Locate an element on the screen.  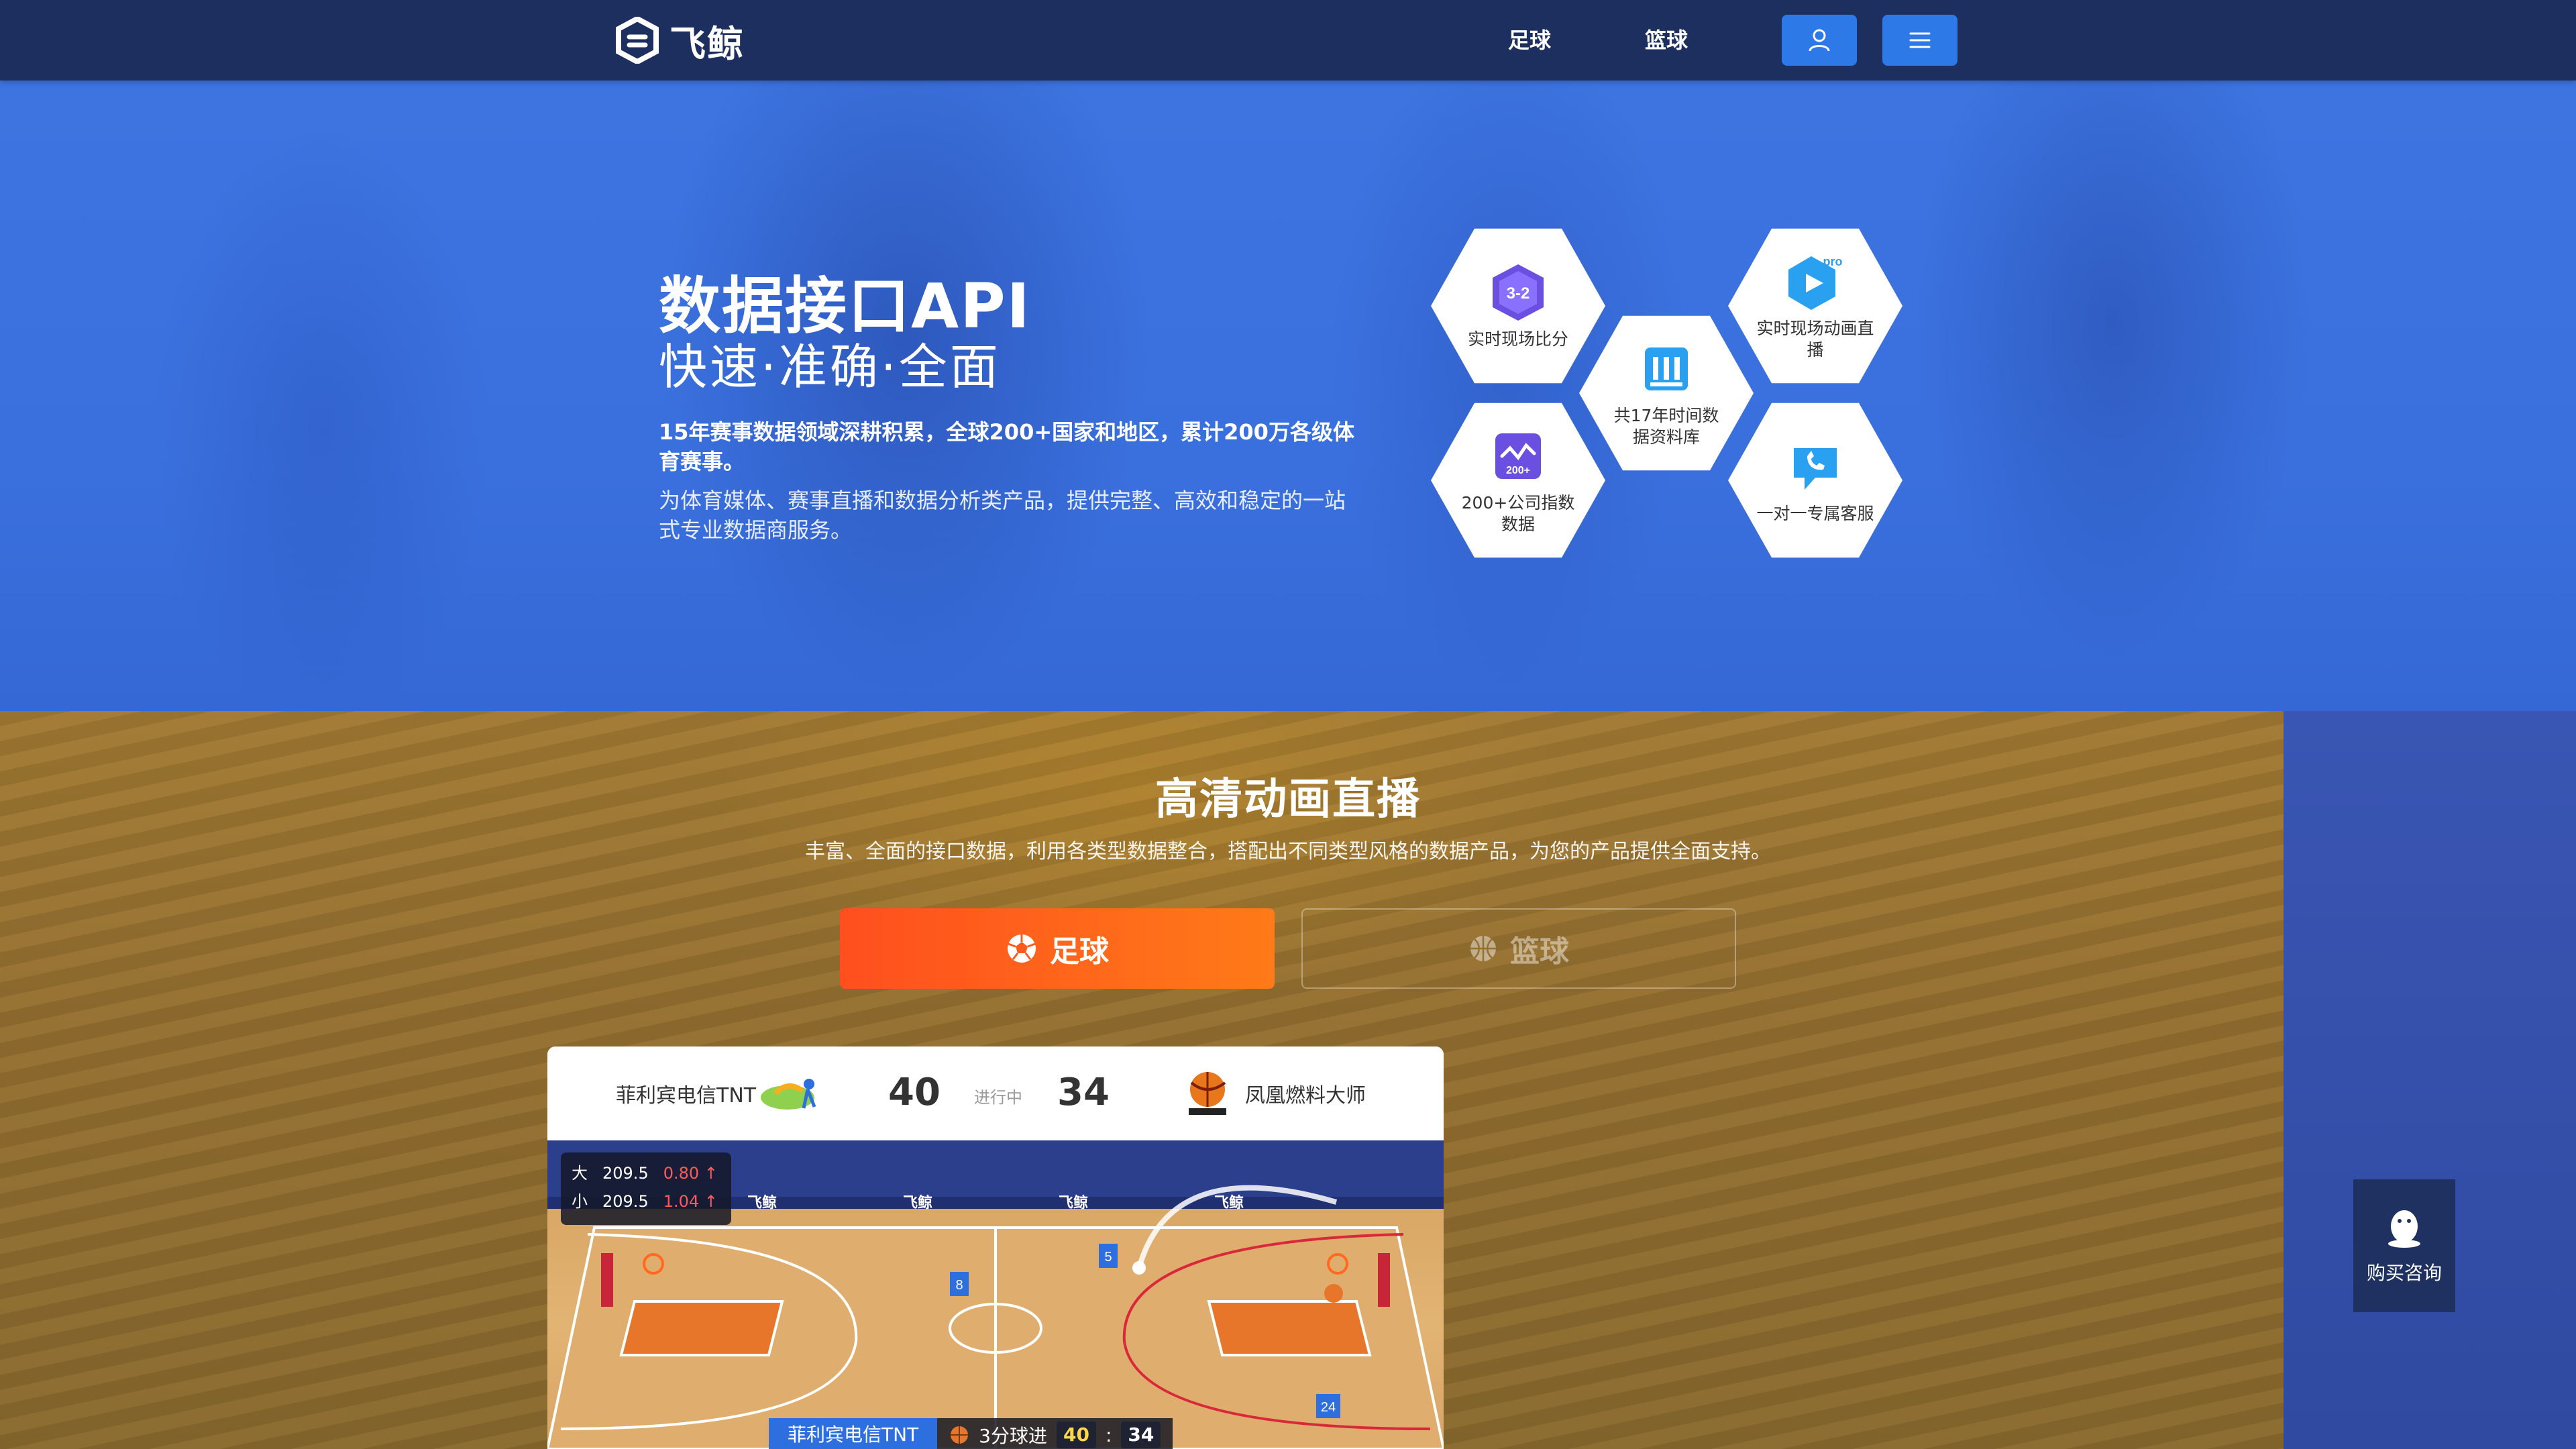
section-title: 高清动画直播 is located at coordinates (1288, 799).